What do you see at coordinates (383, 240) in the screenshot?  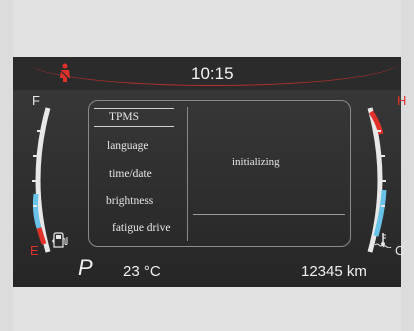 I see `coolant-temp-icon` at bounding box center [383, 240].